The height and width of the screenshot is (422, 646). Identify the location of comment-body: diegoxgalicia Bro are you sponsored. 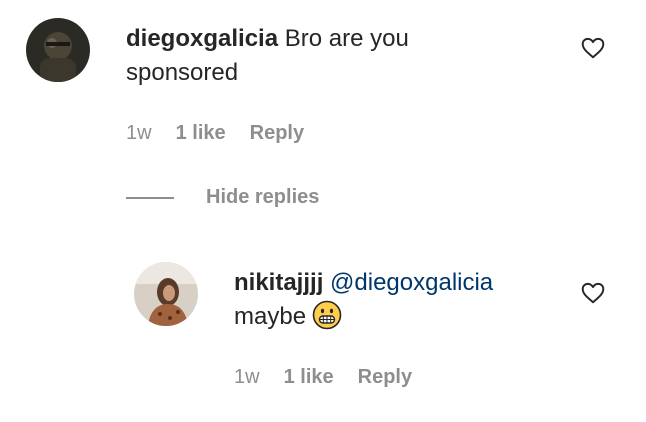
(306, 56).